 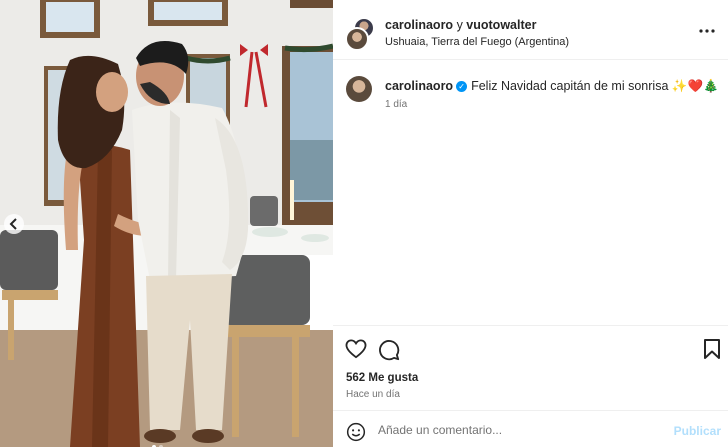 I want to click on more-dots-glyph, so click(x=707, y=31).